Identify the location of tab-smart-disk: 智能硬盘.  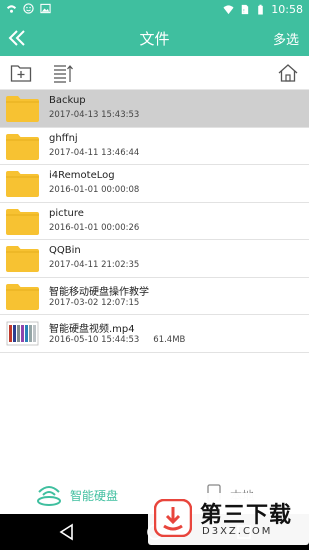
(94, 495).